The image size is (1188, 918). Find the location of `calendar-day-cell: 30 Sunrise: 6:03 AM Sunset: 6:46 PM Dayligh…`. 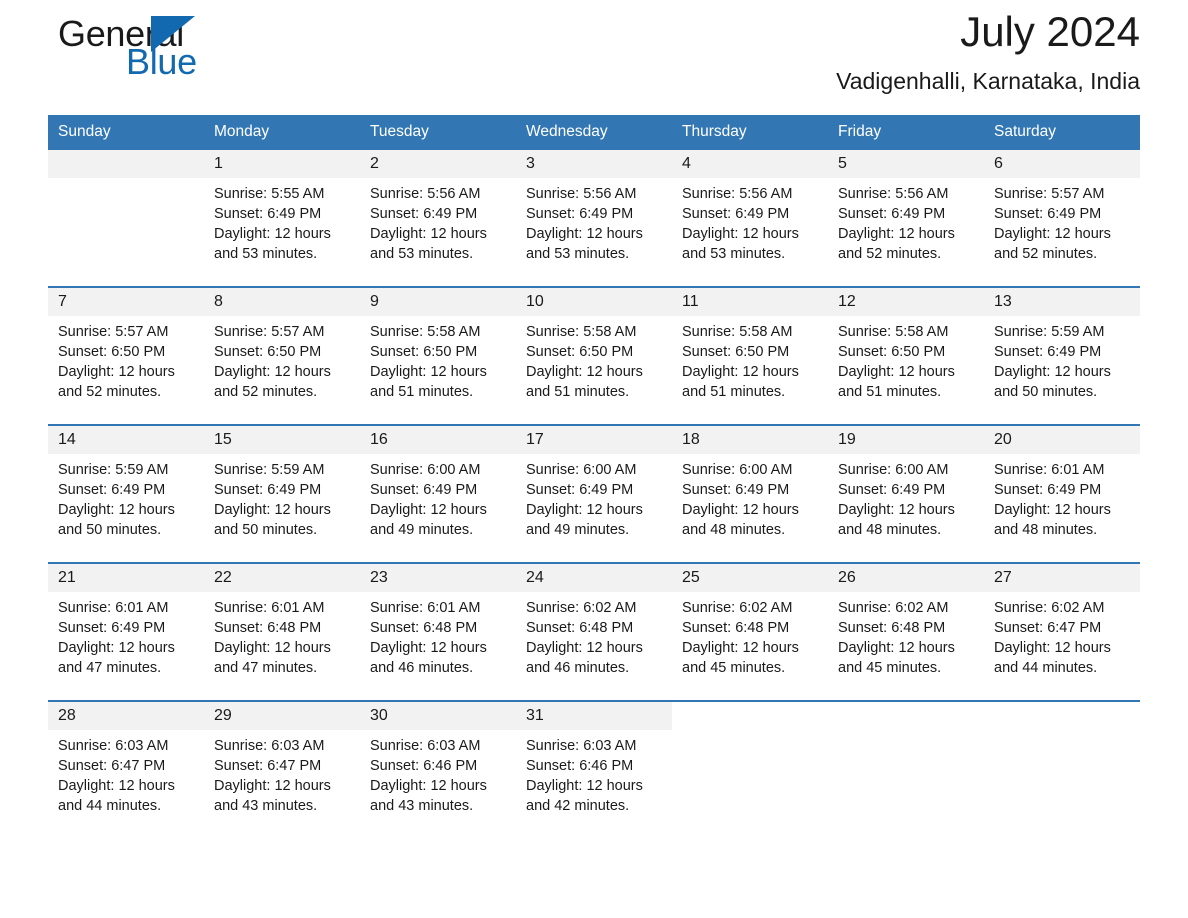

calendar-day-cell: 30 Sunrise: 6:03 AM Sunset: 6:46 PM Dayligh… is located at coordinates (438, 761).